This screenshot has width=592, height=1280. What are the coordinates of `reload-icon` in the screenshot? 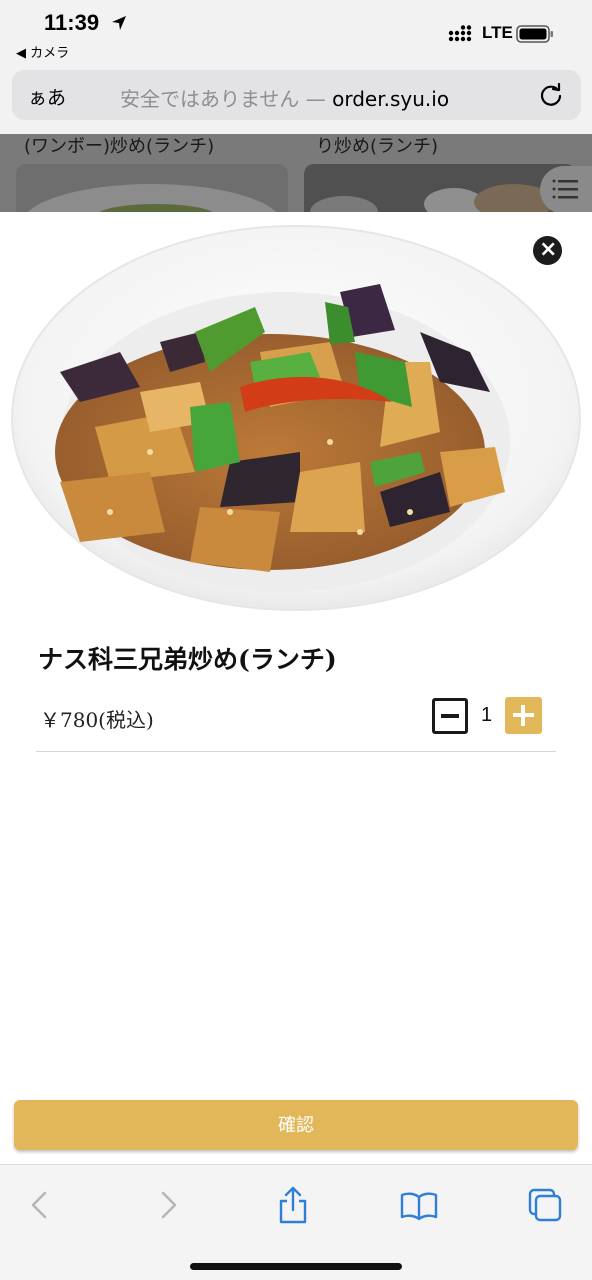 It's located at (551, 95).